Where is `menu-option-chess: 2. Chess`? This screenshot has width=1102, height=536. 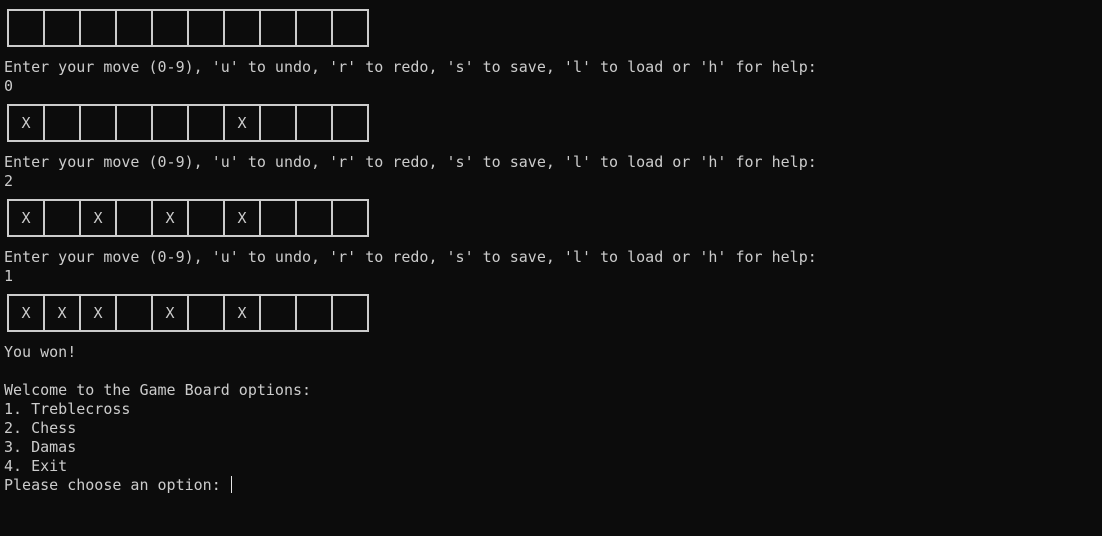
menu-option-chess: 2. Chess is located at coordinates (40, 428).